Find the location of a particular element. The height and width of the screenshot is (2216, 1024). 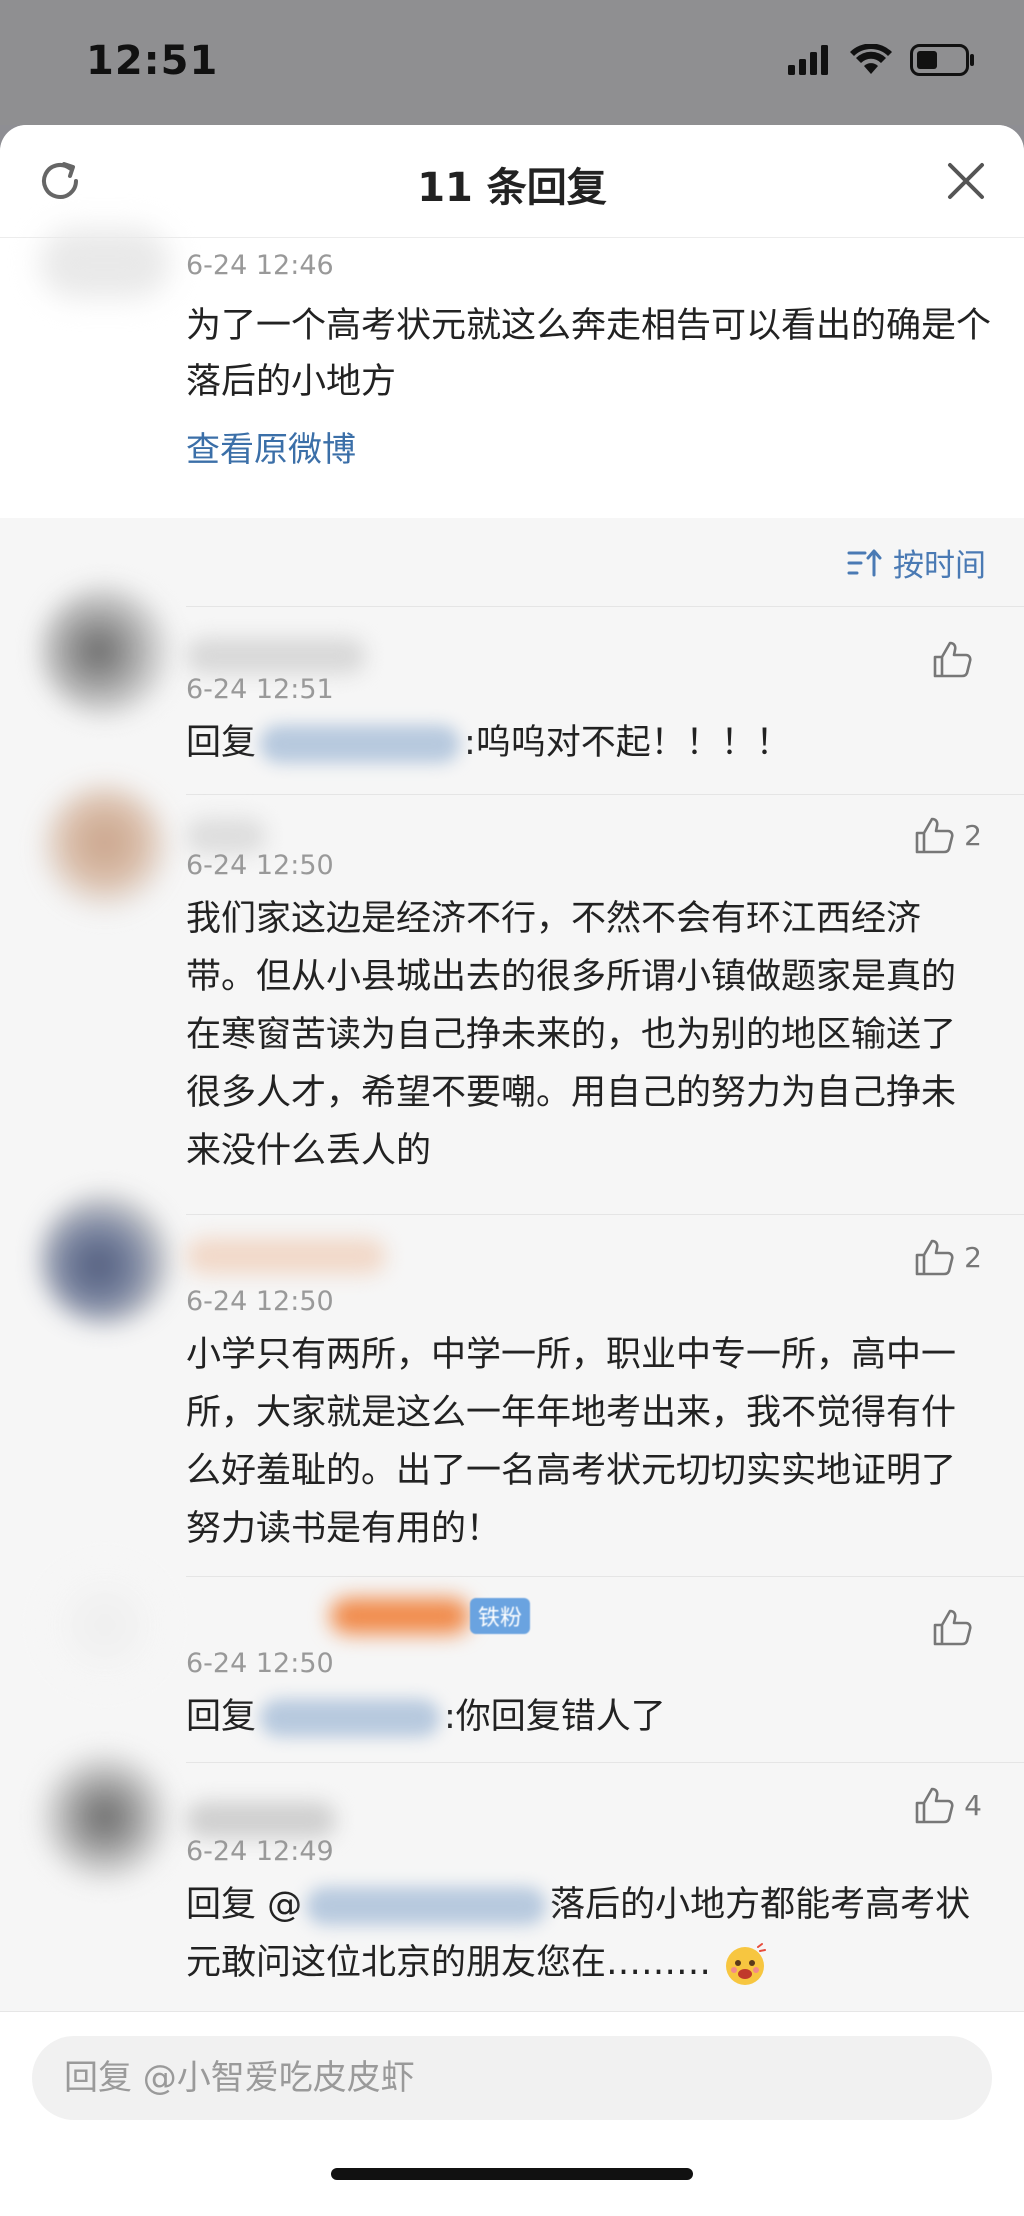

status-icons is located at coordinates (882, 60).